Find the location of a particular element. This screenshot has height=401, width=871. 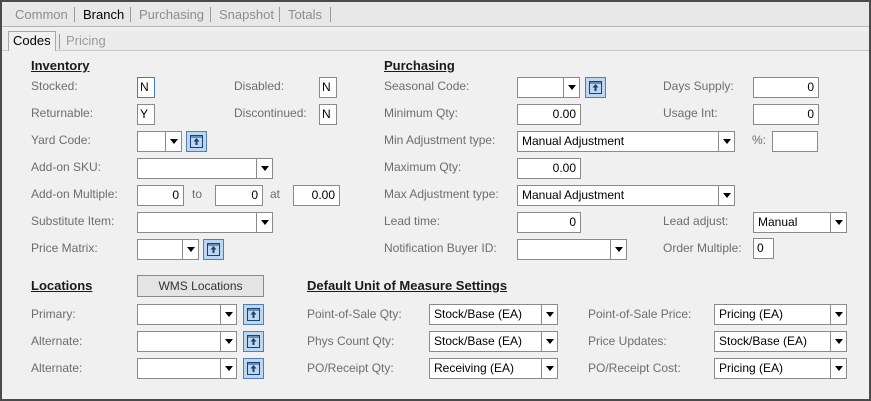

percent-label: %: is located at coordinates (759, 140).